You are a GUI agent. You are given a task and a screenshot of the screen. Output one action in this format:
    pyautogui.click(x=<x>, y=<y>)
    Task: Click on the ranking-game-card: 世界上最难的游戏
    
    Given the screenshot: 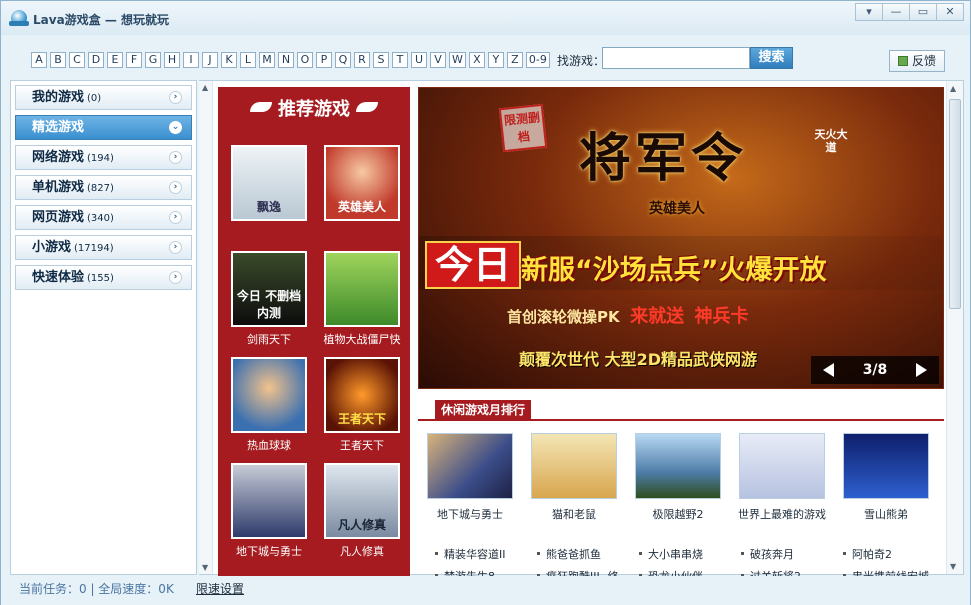 What is the action you would take?
    pyautogui.click(x=782, y=477)
    